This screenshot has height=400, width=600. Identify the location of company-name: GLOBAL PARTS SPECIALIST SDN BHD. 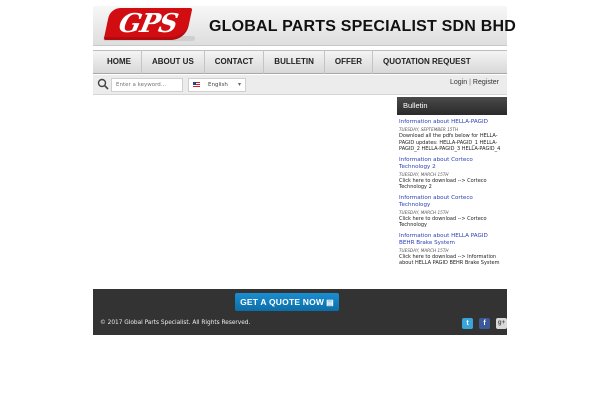
(362, 26).